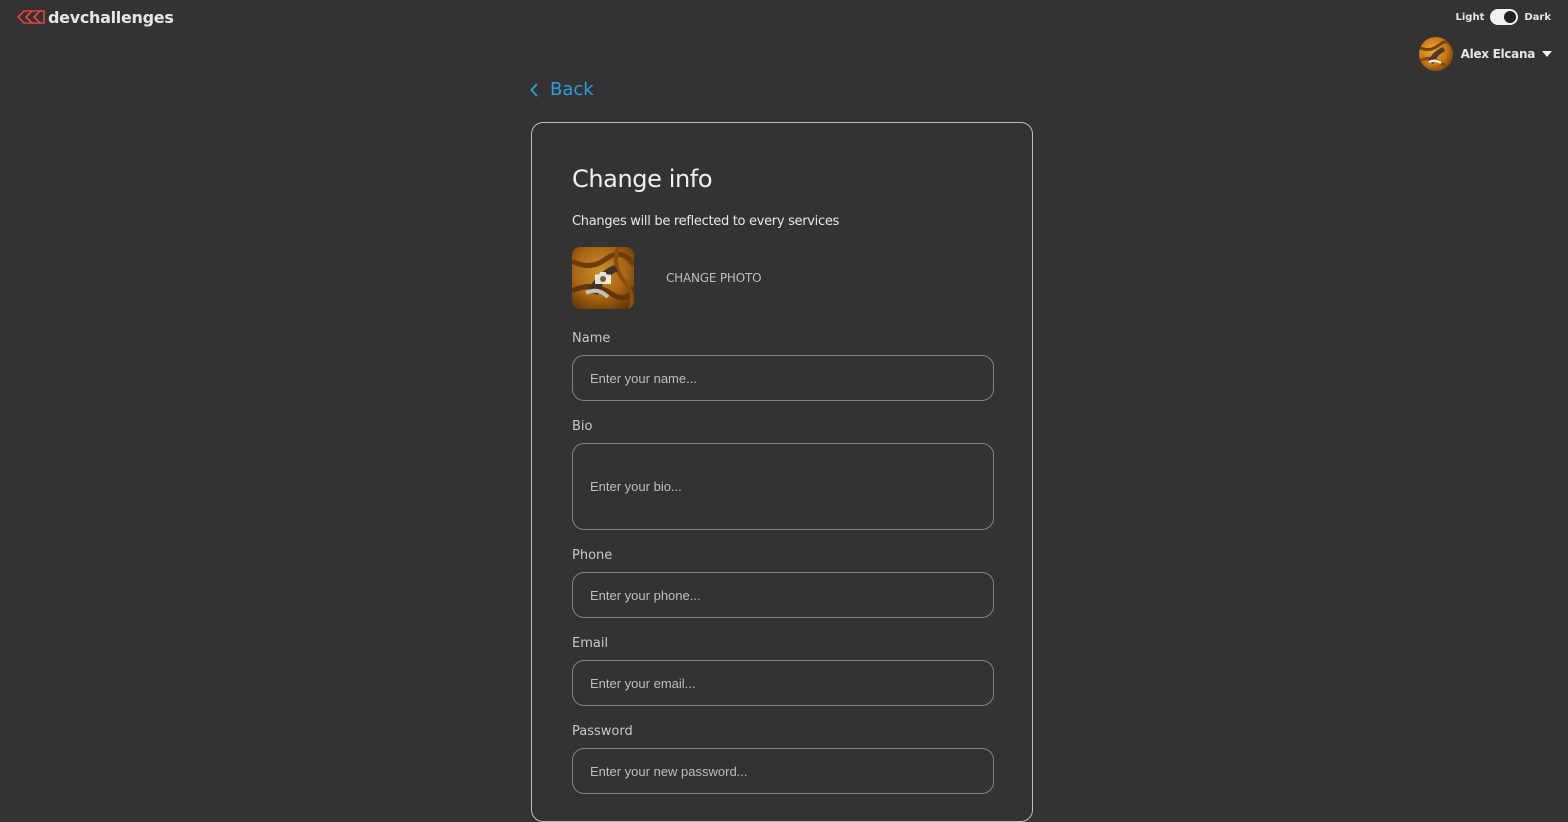  What do you see at coordinates (1498, 54) in the screenshot?
I see `user-name: Alex Elcana` at bounding box center [1498, 54].